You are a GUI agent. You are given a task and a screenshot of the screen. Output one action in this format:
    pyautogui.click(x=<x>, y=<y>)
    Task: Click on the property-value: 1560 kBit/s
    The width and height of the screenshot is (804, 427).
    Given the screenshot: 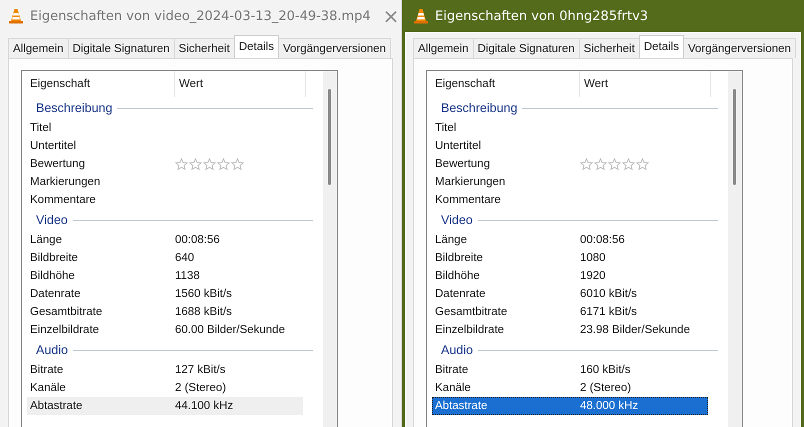 What is the action you would take?
    pyautogui.click(x=203, y=294)
    